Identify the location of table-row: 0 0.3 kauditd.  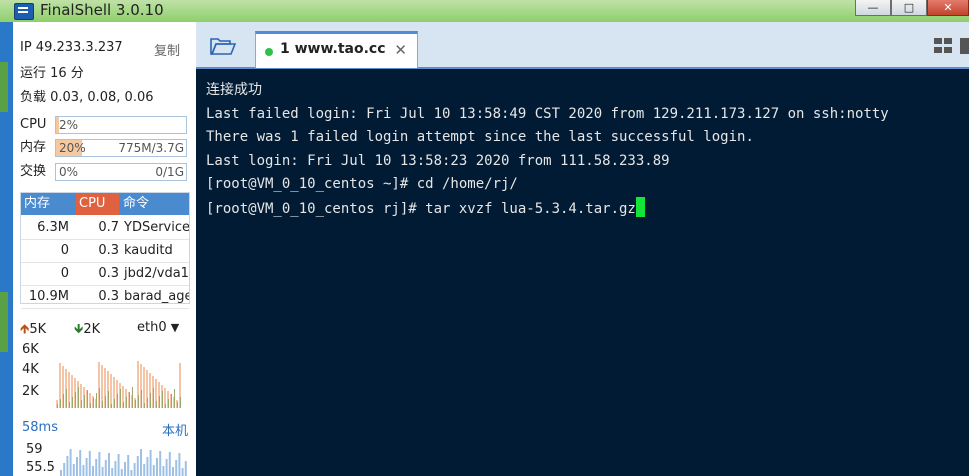
(105, 251).